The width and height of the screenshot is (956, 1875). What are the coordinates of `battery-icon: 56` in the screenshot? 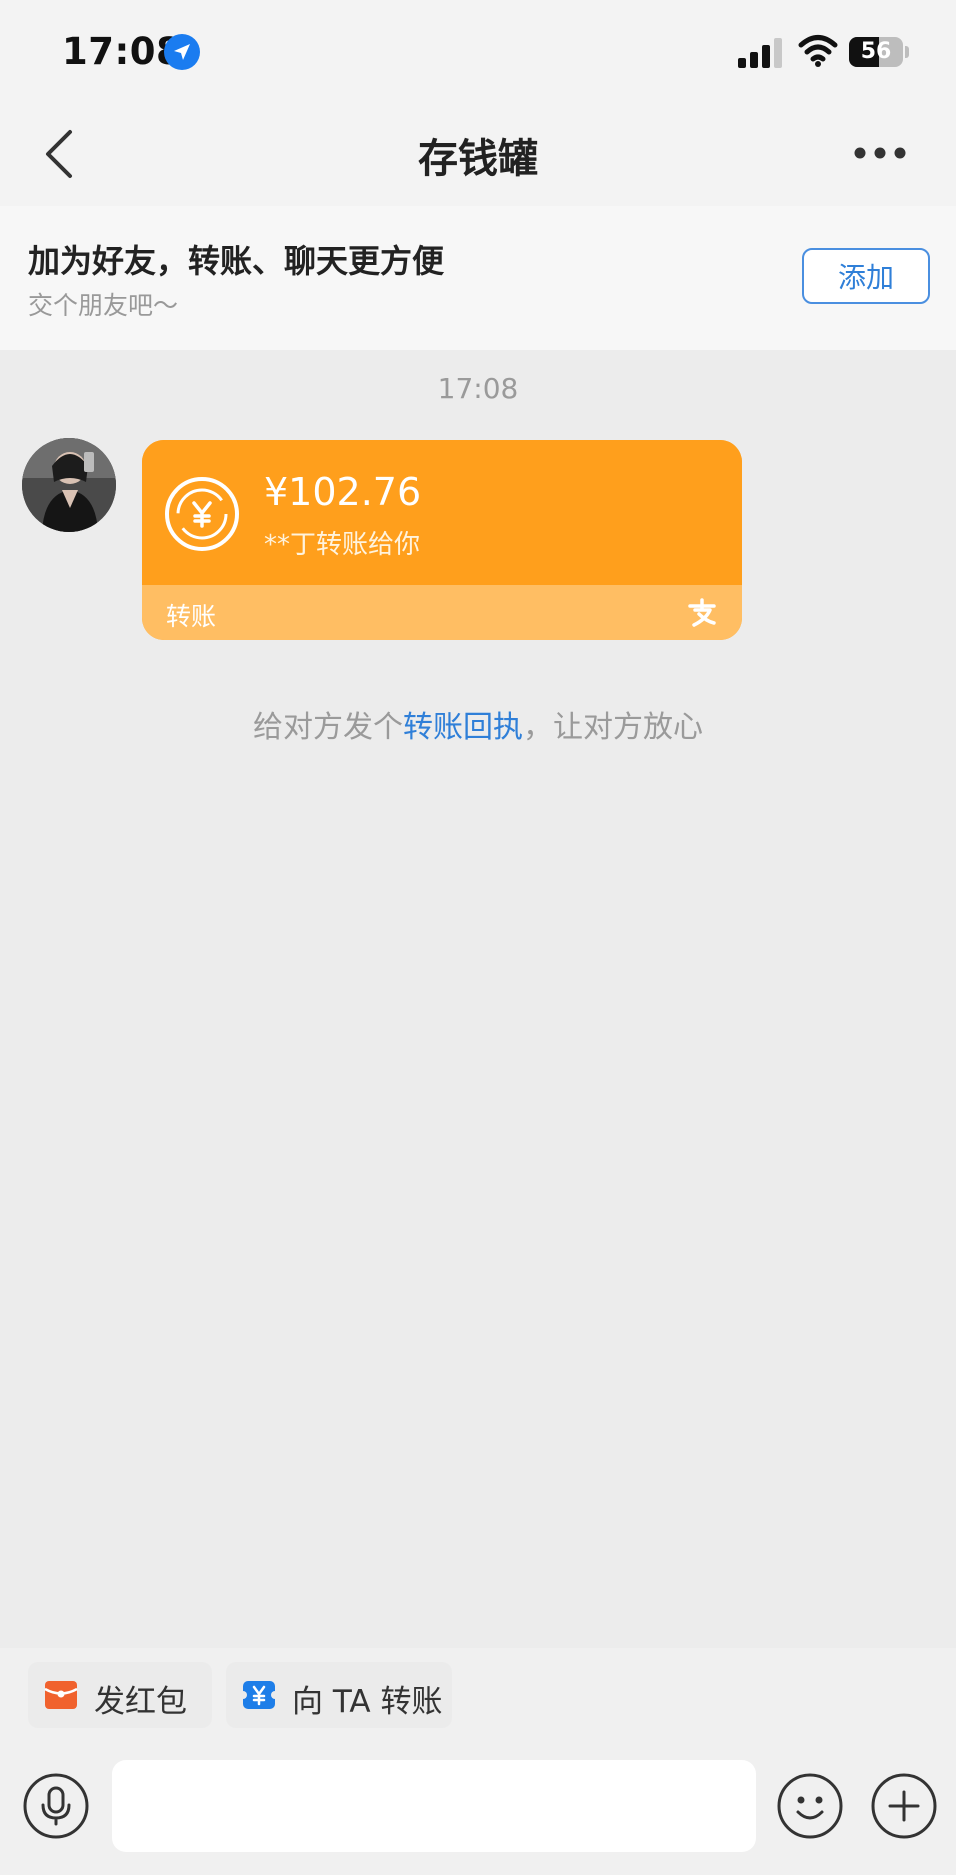 It's located at (876, 52).